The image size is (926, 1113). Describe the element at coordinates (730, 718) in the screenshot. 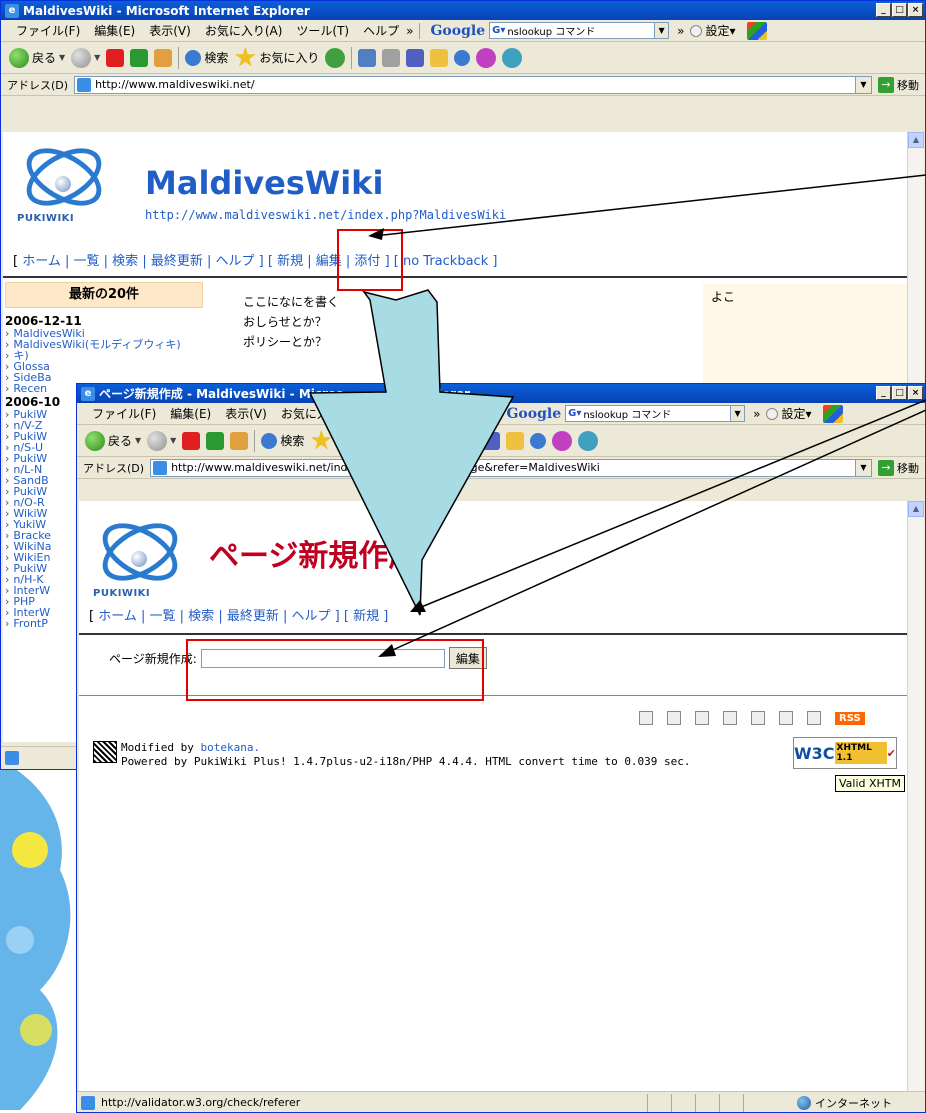

I see `diff-icon` at that location.